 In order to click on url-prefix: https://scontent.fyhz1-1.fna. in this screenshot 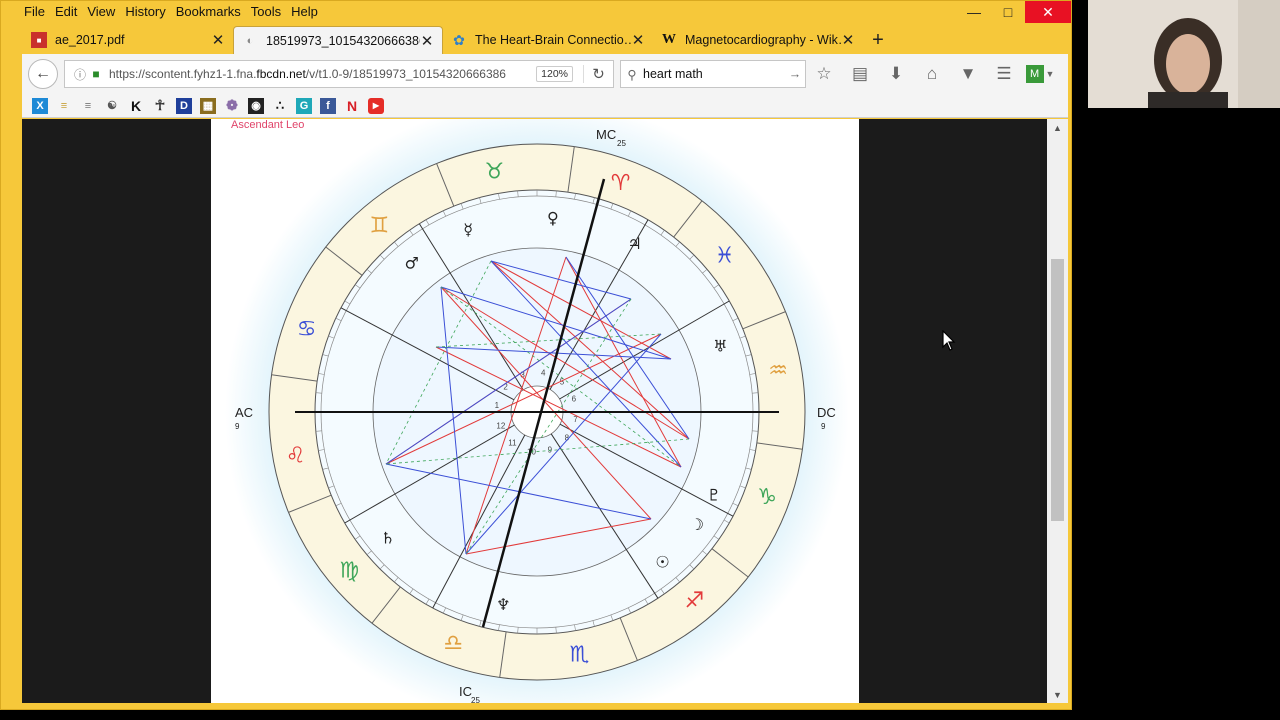, I will do `click(183, 74)`.